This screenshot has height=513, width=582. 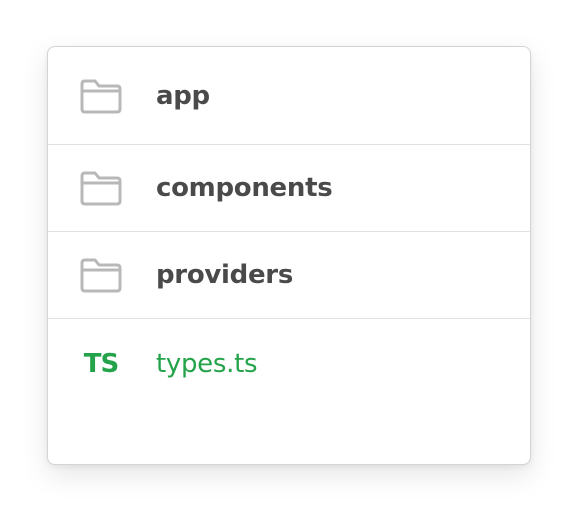 What do you see at coordinates (183, 95) in the screenshot?
I see `tree-item-label: app` at bounding box center [183, 95].